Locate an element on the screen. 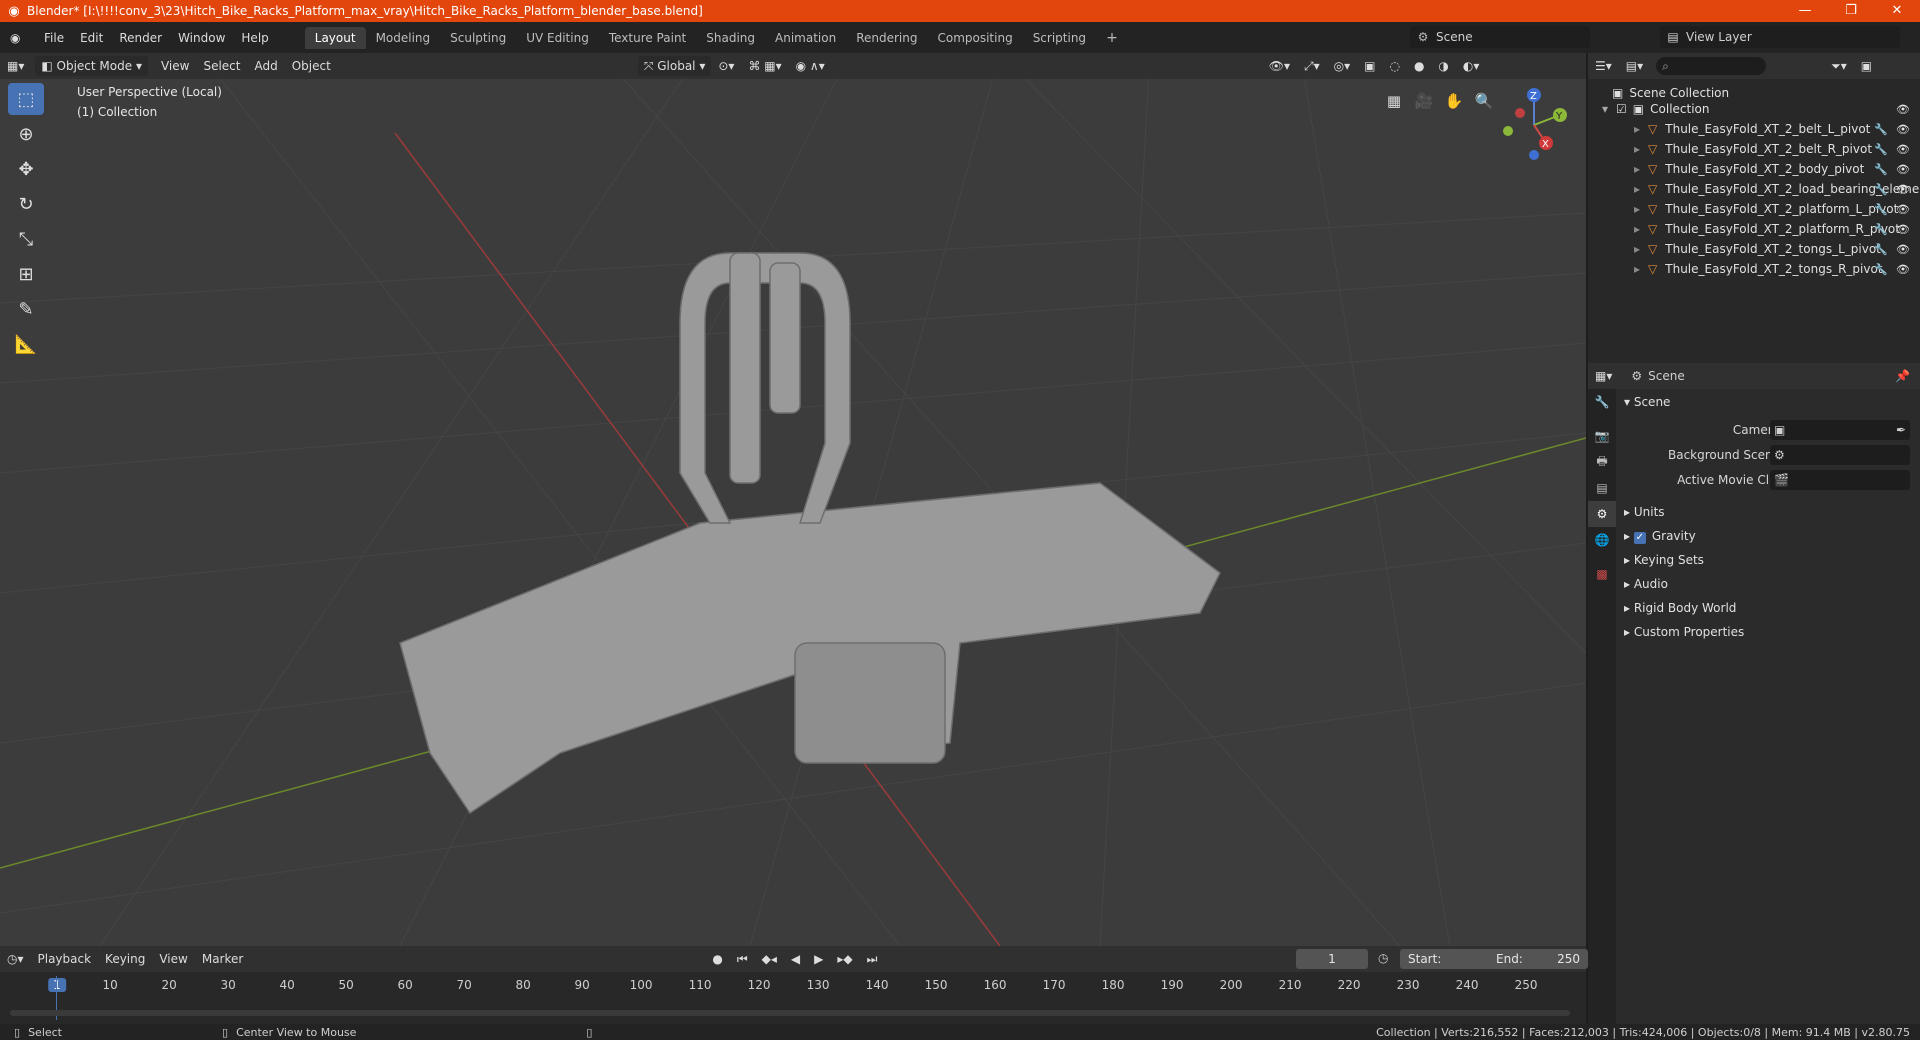 The image size is (1920, 1040). move-tool-icon: ✥ is located at coordinates (26, 169).